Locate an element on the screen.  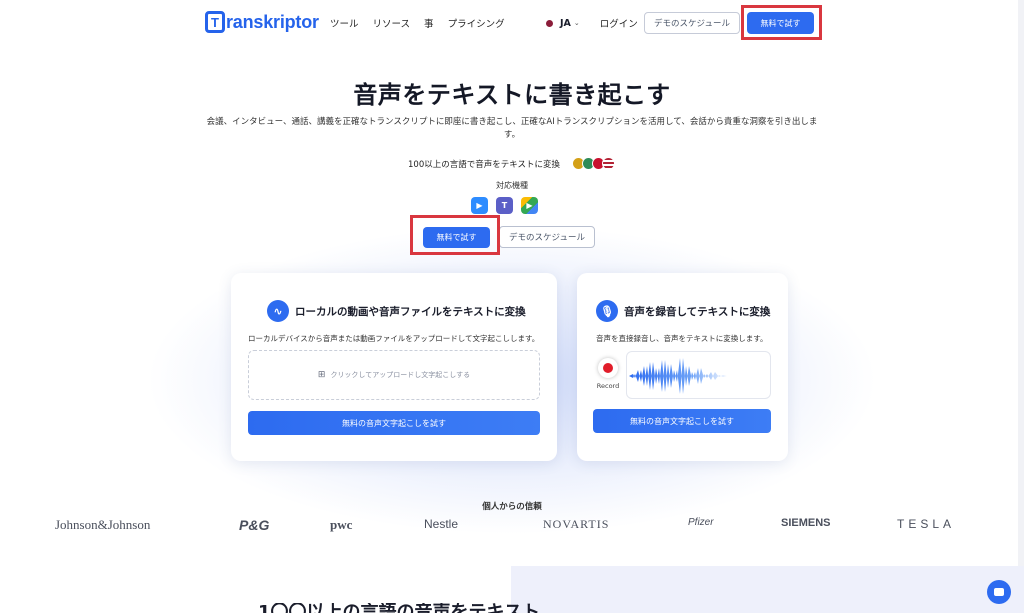
drop-zone-text: クリックしてアップロードし文字起こしする is located at coordinates (400, 375).